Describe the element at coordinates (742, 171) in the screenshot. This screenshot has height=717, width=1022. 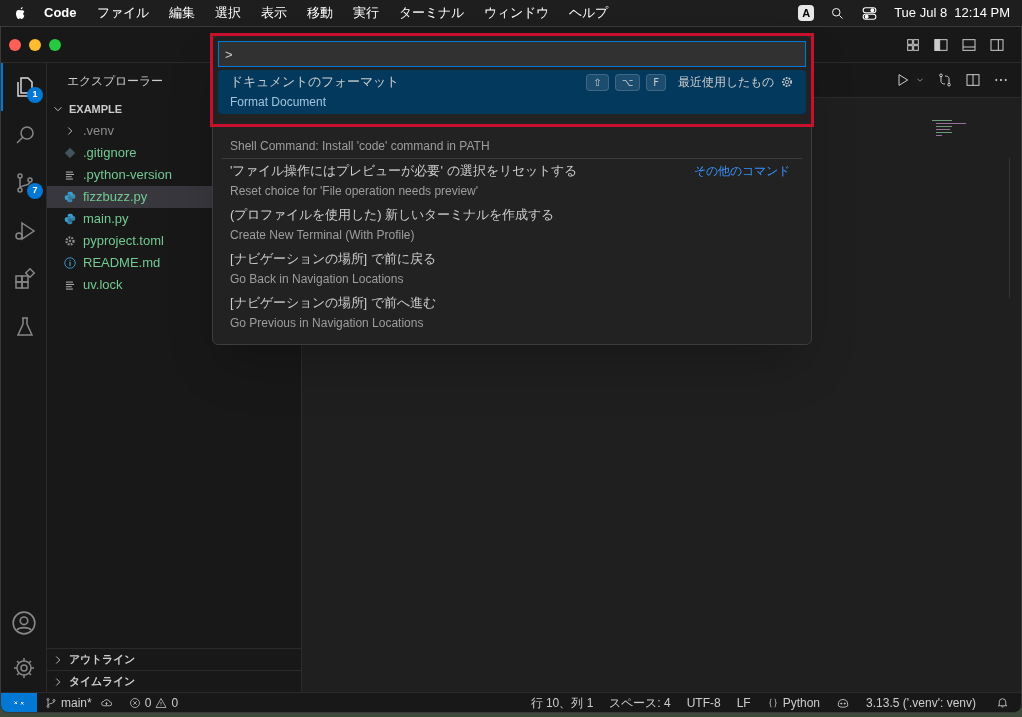
I see `other-commands-link: その他のコマンド` at that location.